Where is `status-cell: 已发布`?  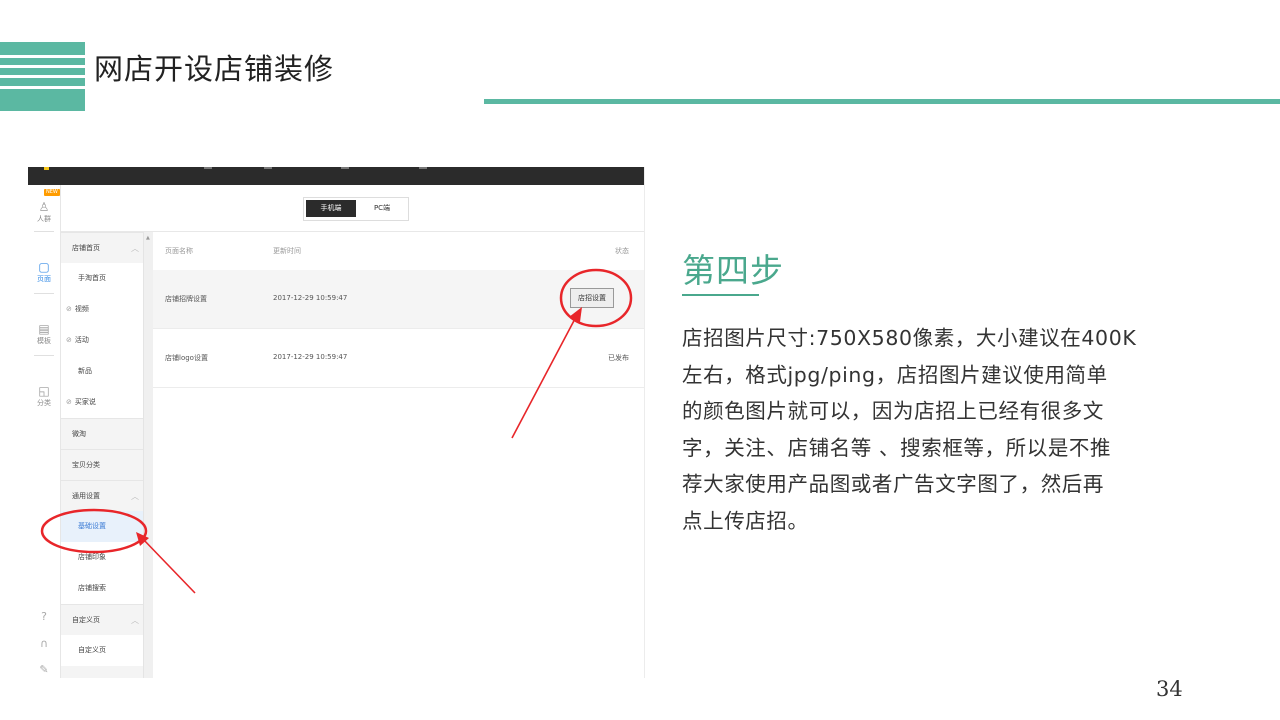
status-cell: 已发布 is located at coordinates (618, 358).